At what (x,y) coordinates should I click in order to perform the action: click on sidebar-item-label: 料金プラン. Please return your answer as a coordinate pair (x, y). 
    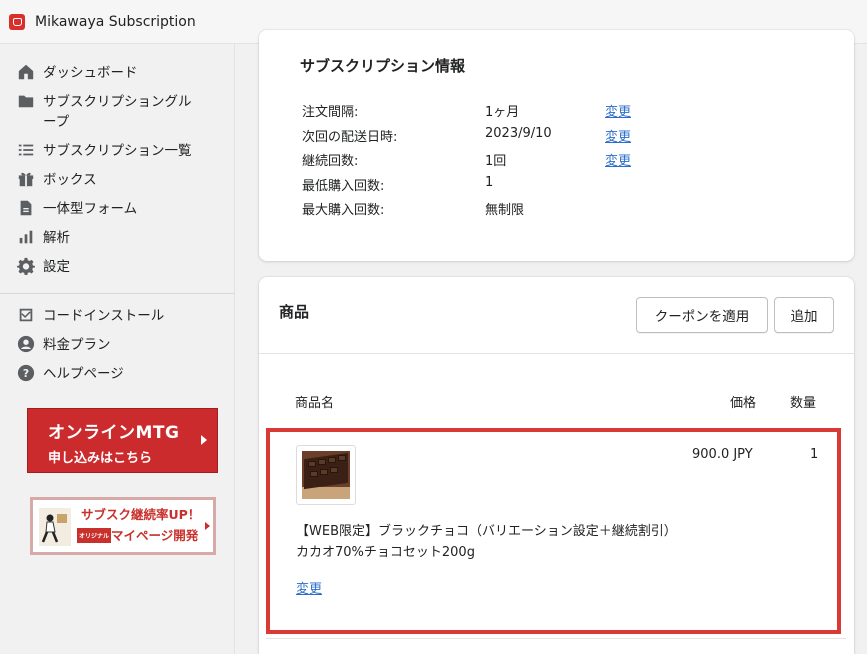
    Looking at the image, I should click on (77, 345).